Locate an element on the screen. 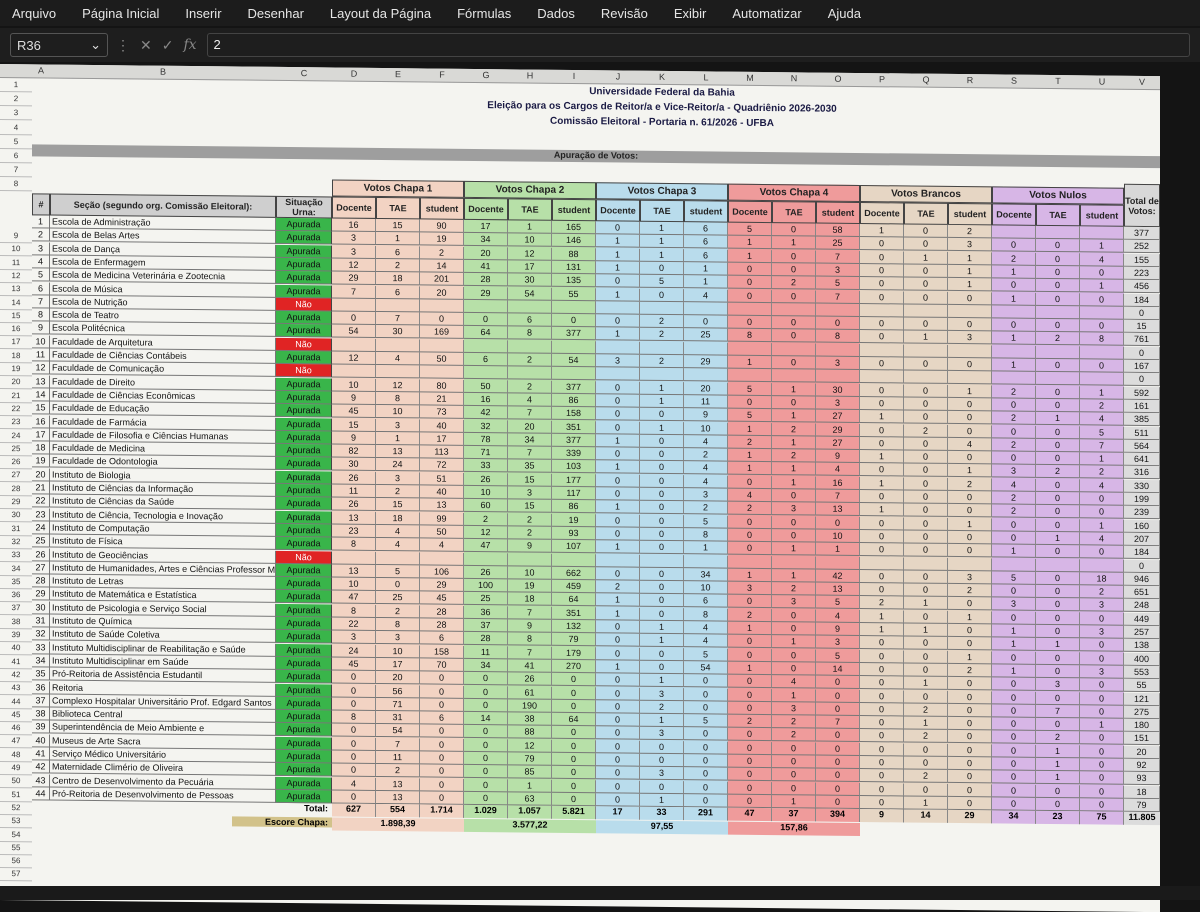 The height and width of the screenshot is (912, 1200). row-header-4: 4 is located at coordinates (16, 128).